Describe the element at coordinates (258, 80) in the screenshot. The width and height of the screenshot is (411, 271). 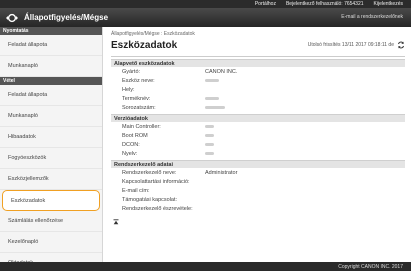
I see `info-row: Eszköz neve:` at that location.